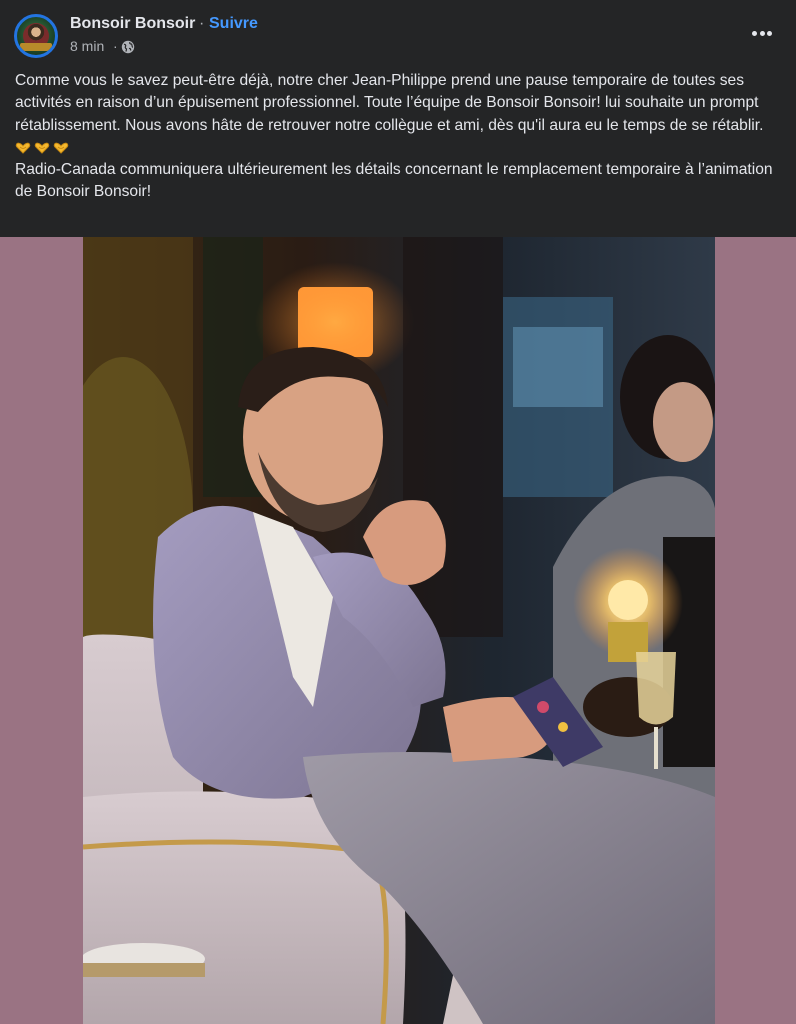 The height and width of the screenshot is (1024, 796). What do you see at coordinates (762, 34) in the screenshot?
I see `more-options-icon` at bounding box center [762, 34].